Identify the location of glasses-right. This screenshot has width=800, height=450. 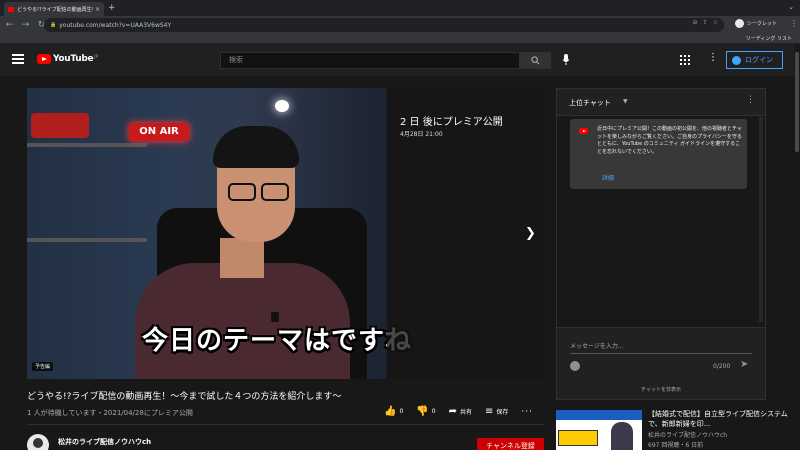
(275, 192).